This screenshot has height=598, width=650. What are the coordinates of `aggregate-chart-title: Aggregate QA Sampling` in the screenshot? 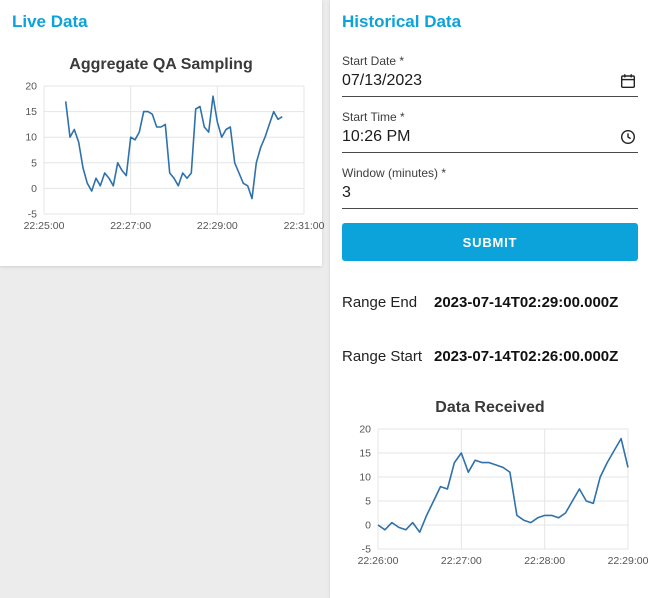 It's located at (161, 64).